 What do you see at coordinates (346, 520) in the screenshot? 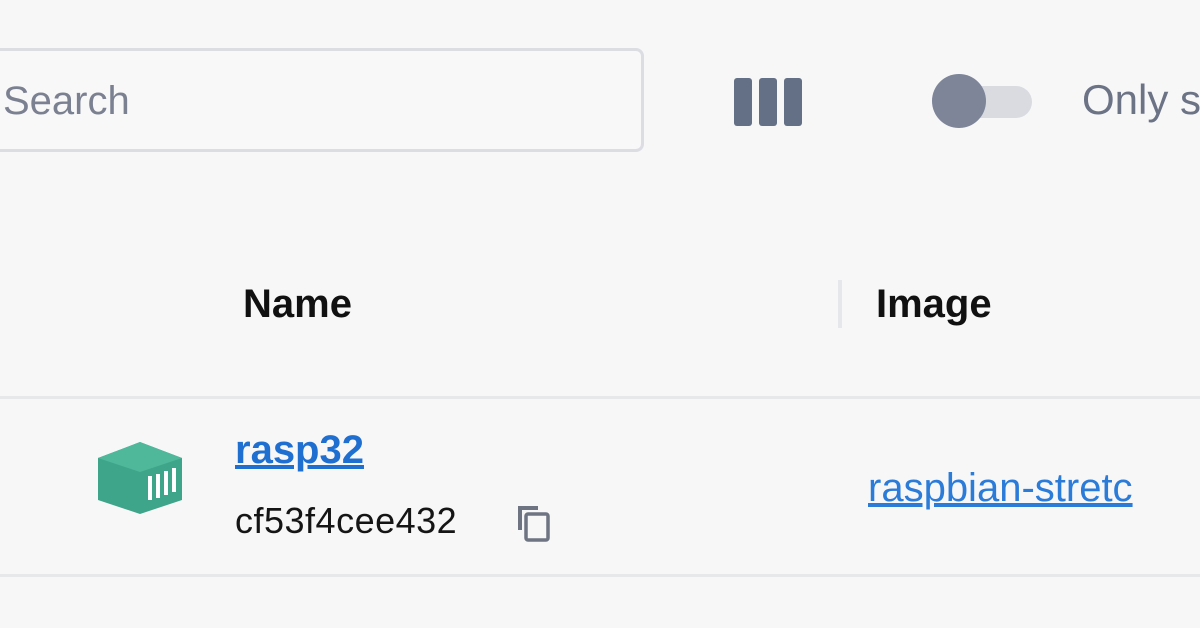
I see `container-id: cf53f4cee432` at bounding box center [346, 520].